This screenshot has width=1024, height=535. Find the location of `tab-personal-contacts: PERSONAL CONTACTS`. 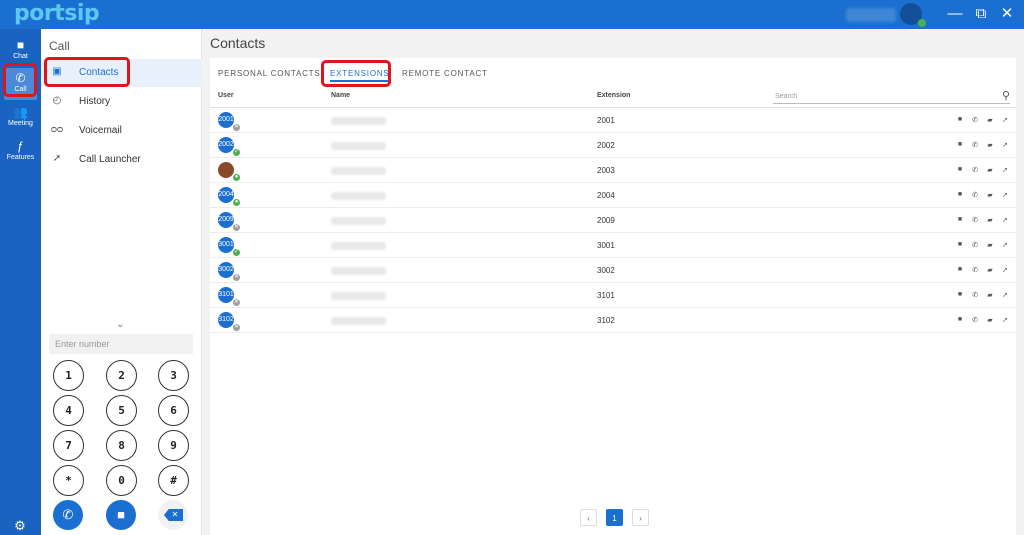

tab-personal-contacts: PERSONAL CONTACTS is located at coordinates (269, 74).